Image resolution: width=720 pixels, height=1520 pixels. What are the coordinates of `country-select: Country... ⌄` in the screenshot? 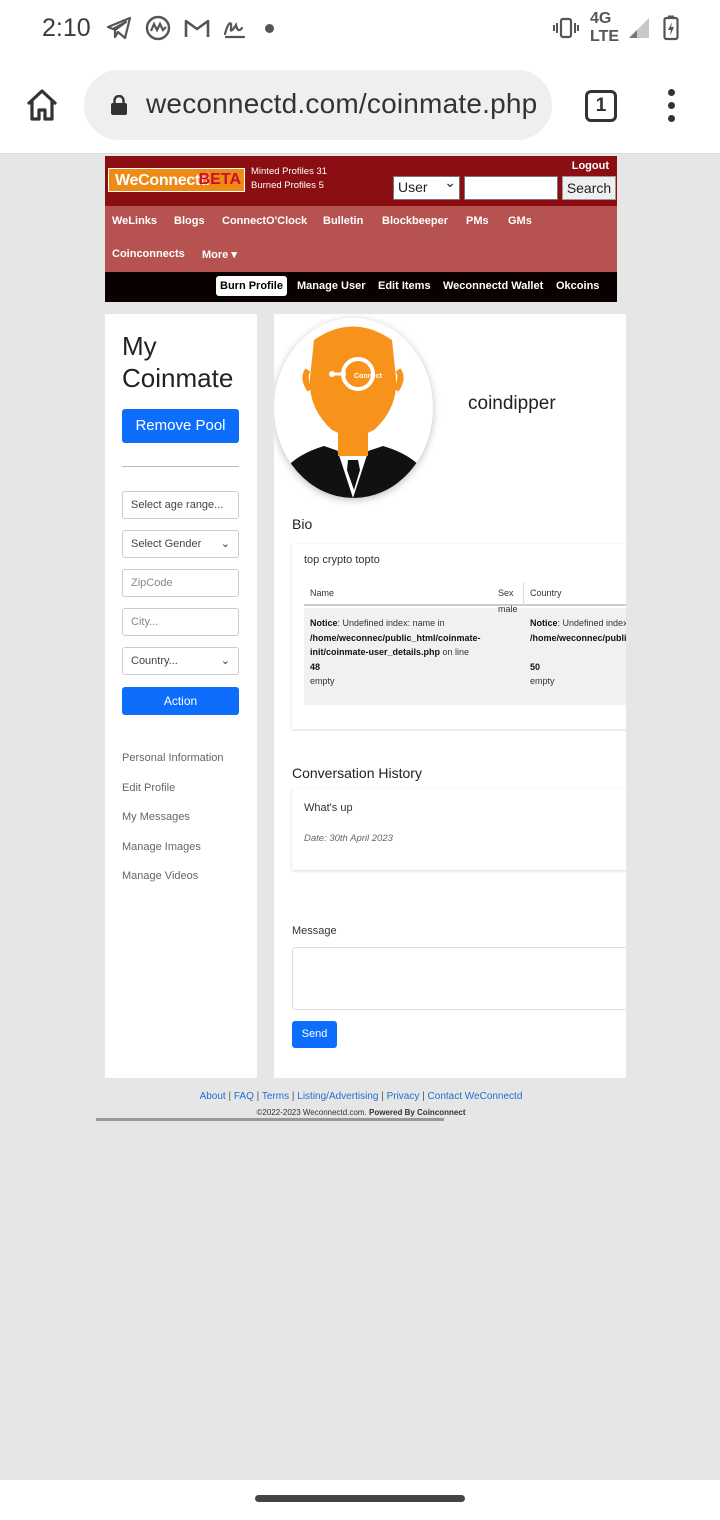 It's located at (180, 661).